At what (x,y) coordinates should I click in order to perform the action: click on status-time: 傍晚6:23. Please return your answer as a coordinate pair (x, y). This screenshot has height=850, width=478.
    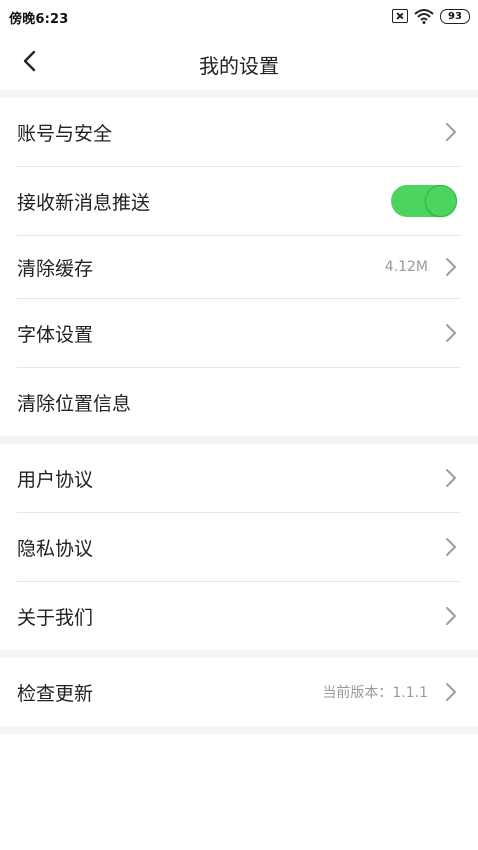
    Looking at the image, I should click on (39, 19).